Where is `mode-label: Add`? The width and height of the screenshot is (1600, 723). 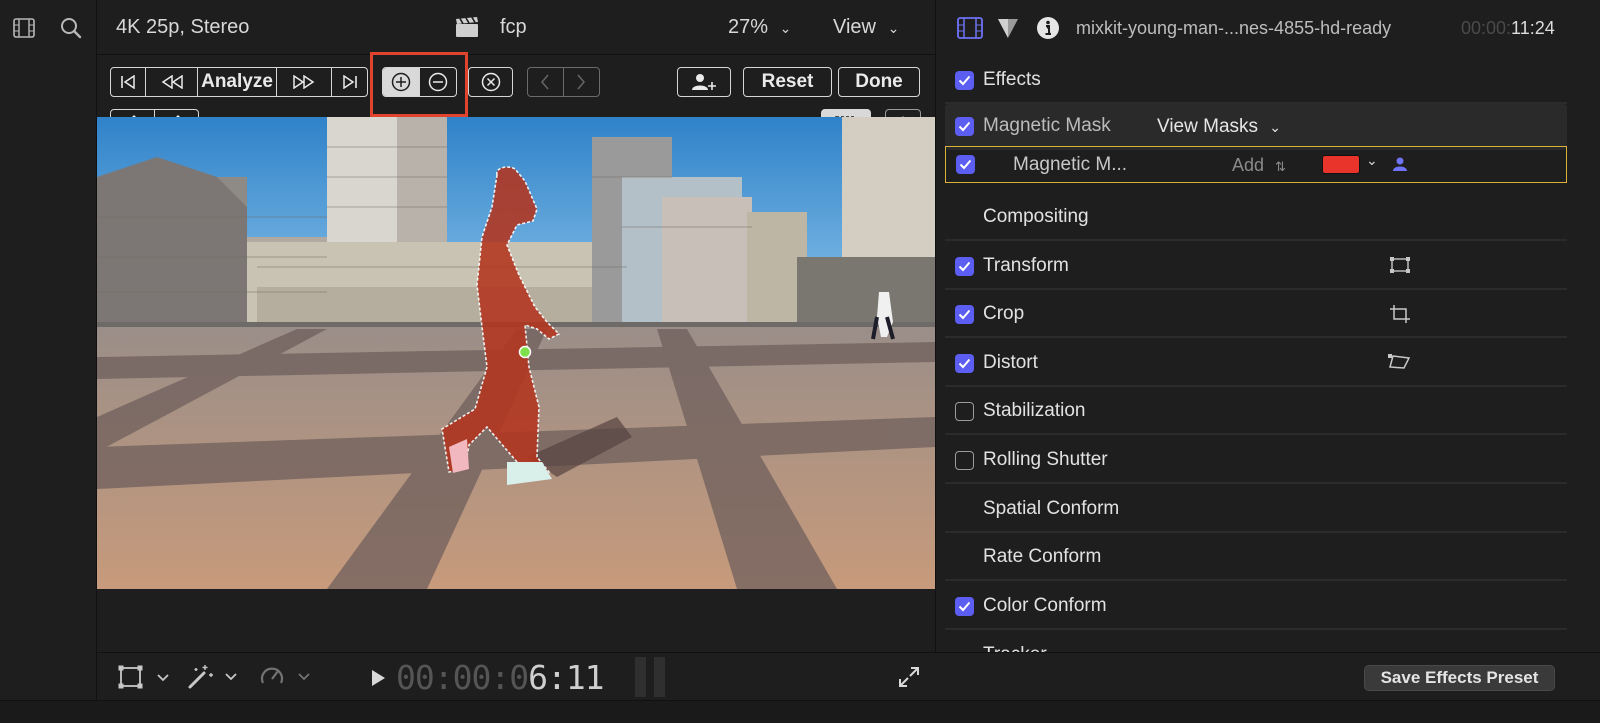
mode-label: Add is located at coordinates (1248, 165).